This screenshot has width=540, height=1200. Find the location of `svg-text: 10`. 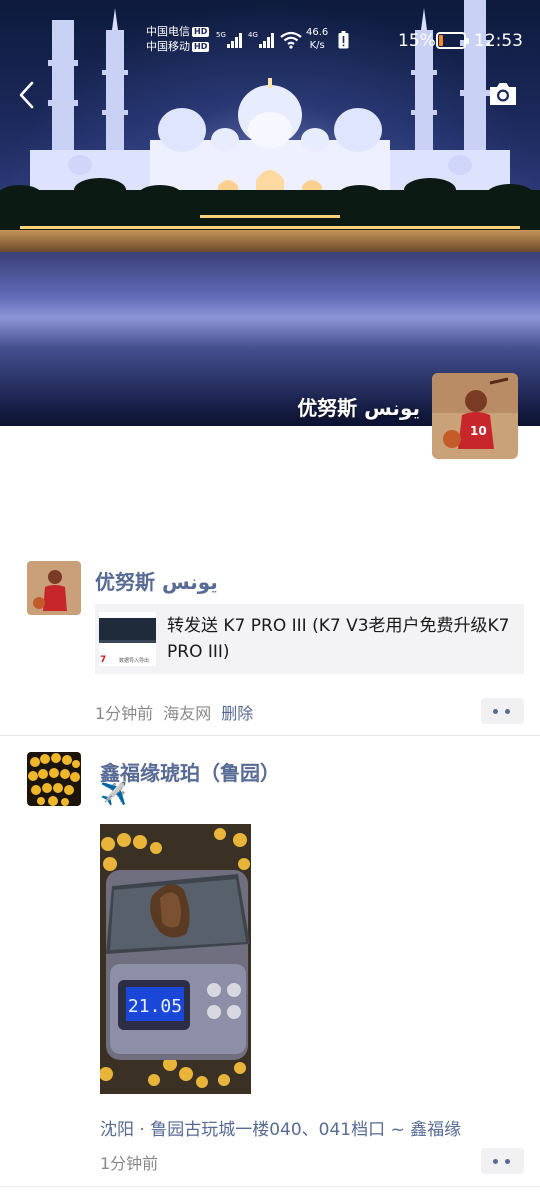

svg-text: 10 is located at coordinates (478, 431).